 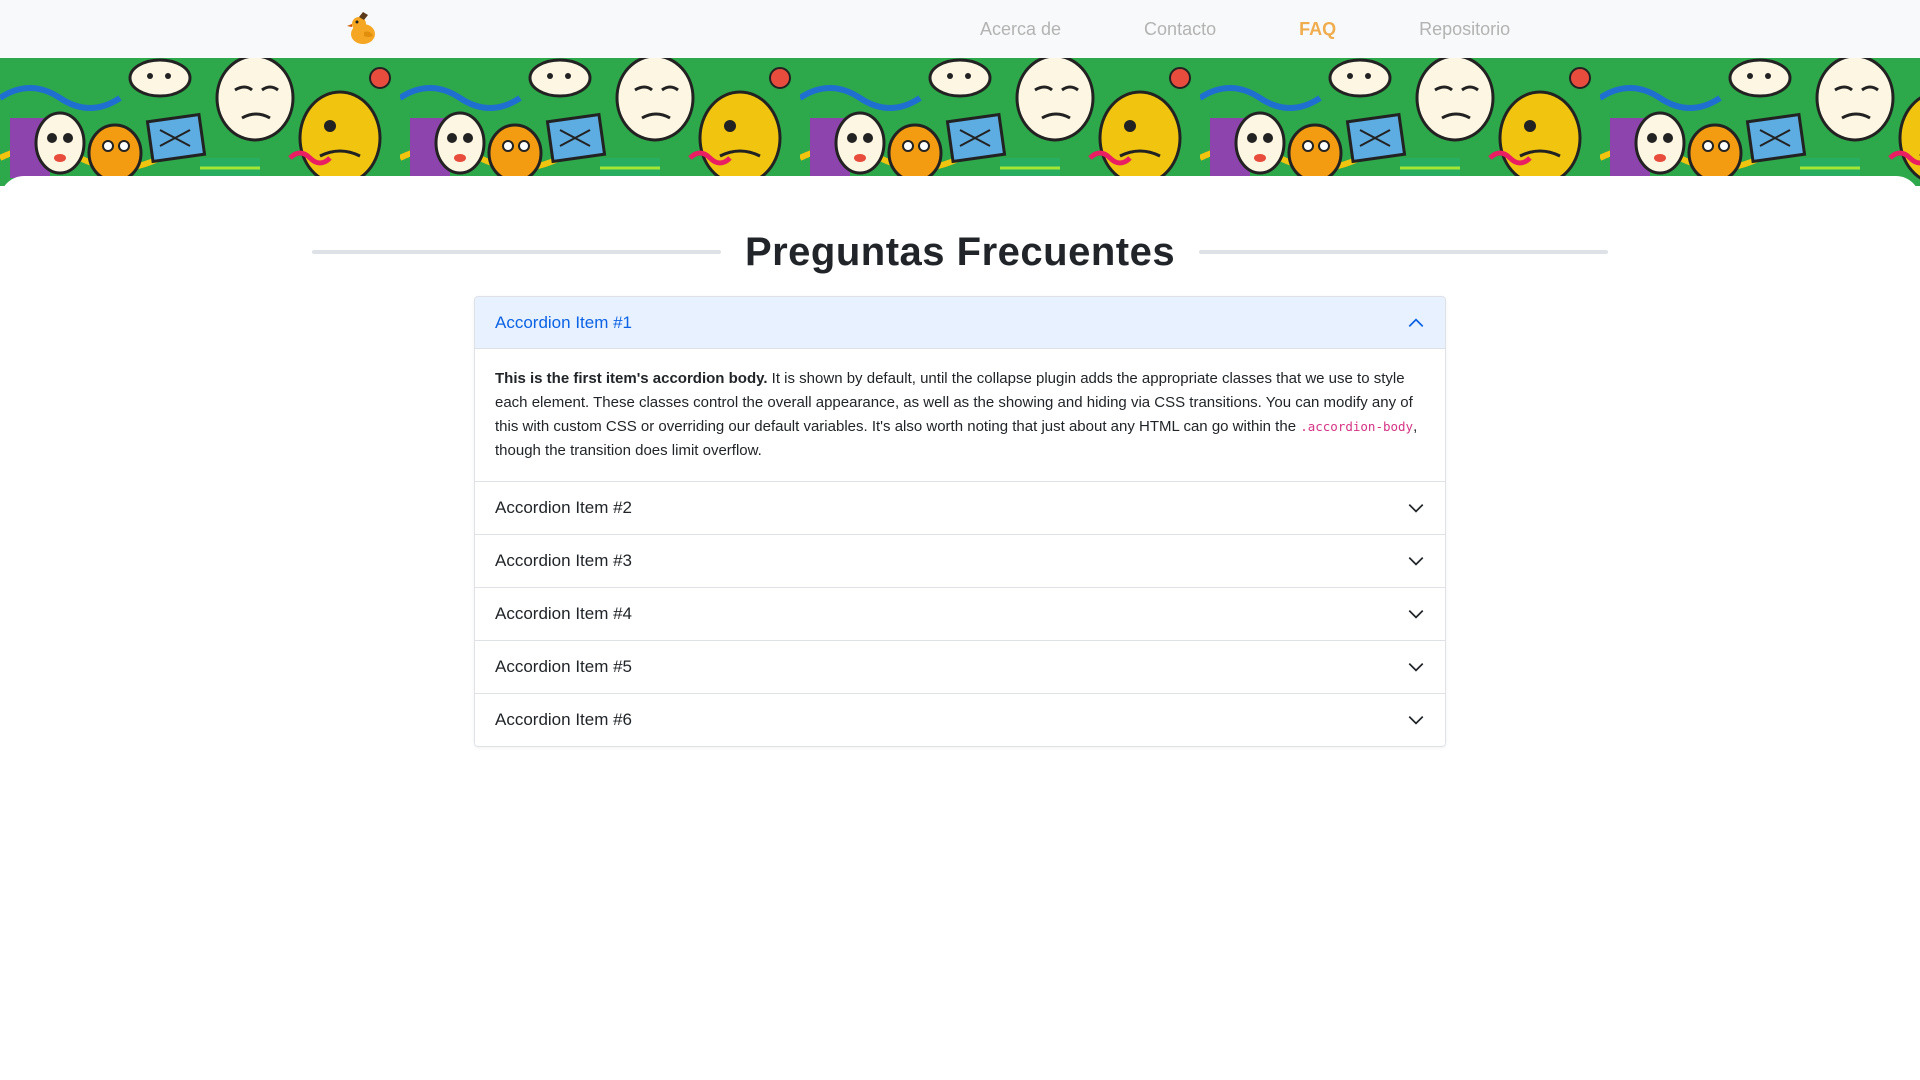 What do you see at coordinates (564, 719) in the screenshot?
I see `accordion-item-6-label: Accordion Item #6` at bounding box center [564, 719].